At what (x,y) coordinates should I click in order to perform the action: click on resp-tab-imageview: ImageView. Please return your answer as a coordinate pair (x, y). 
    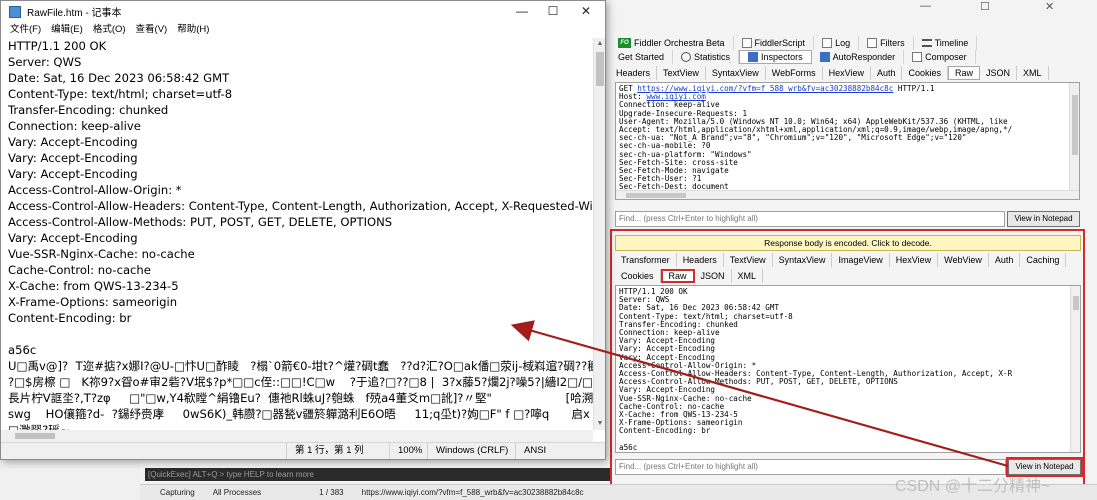
    Looking at the image, I should click on (861, 260).